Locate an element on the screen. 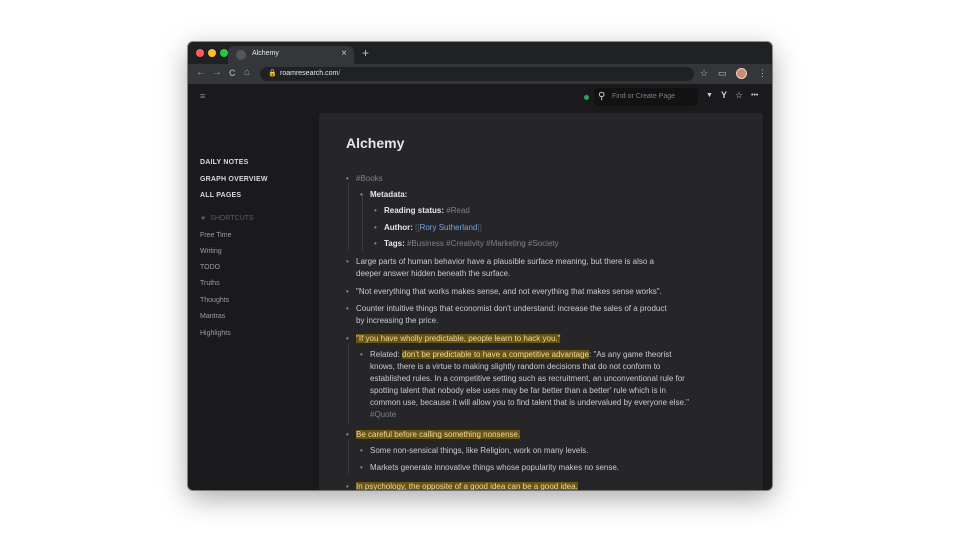  new-tab-icon: + is located at coordinates (365, 53).